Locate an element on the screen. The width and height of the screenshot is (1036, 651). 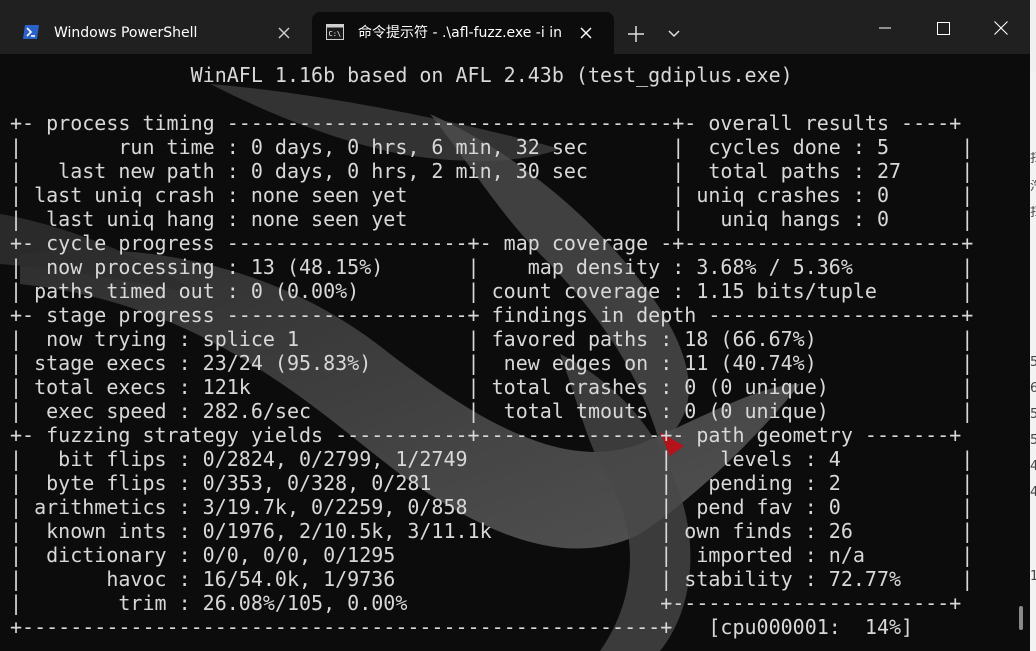
close-window-button is located at coordinates (1001, 28).